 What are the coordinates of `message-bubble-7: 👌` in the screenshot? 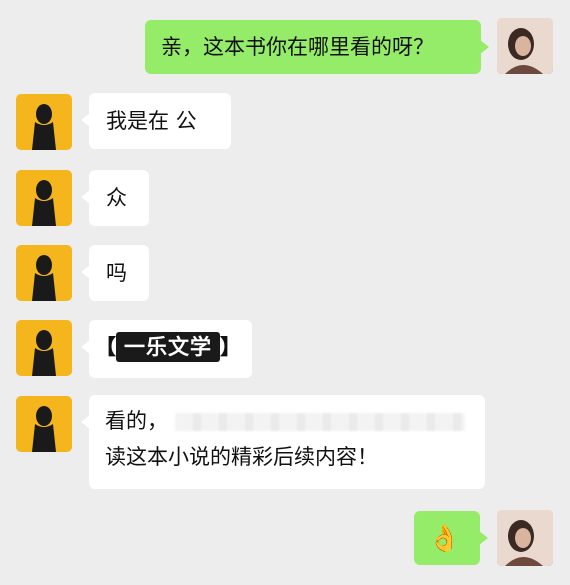 It's located at (451, 538).